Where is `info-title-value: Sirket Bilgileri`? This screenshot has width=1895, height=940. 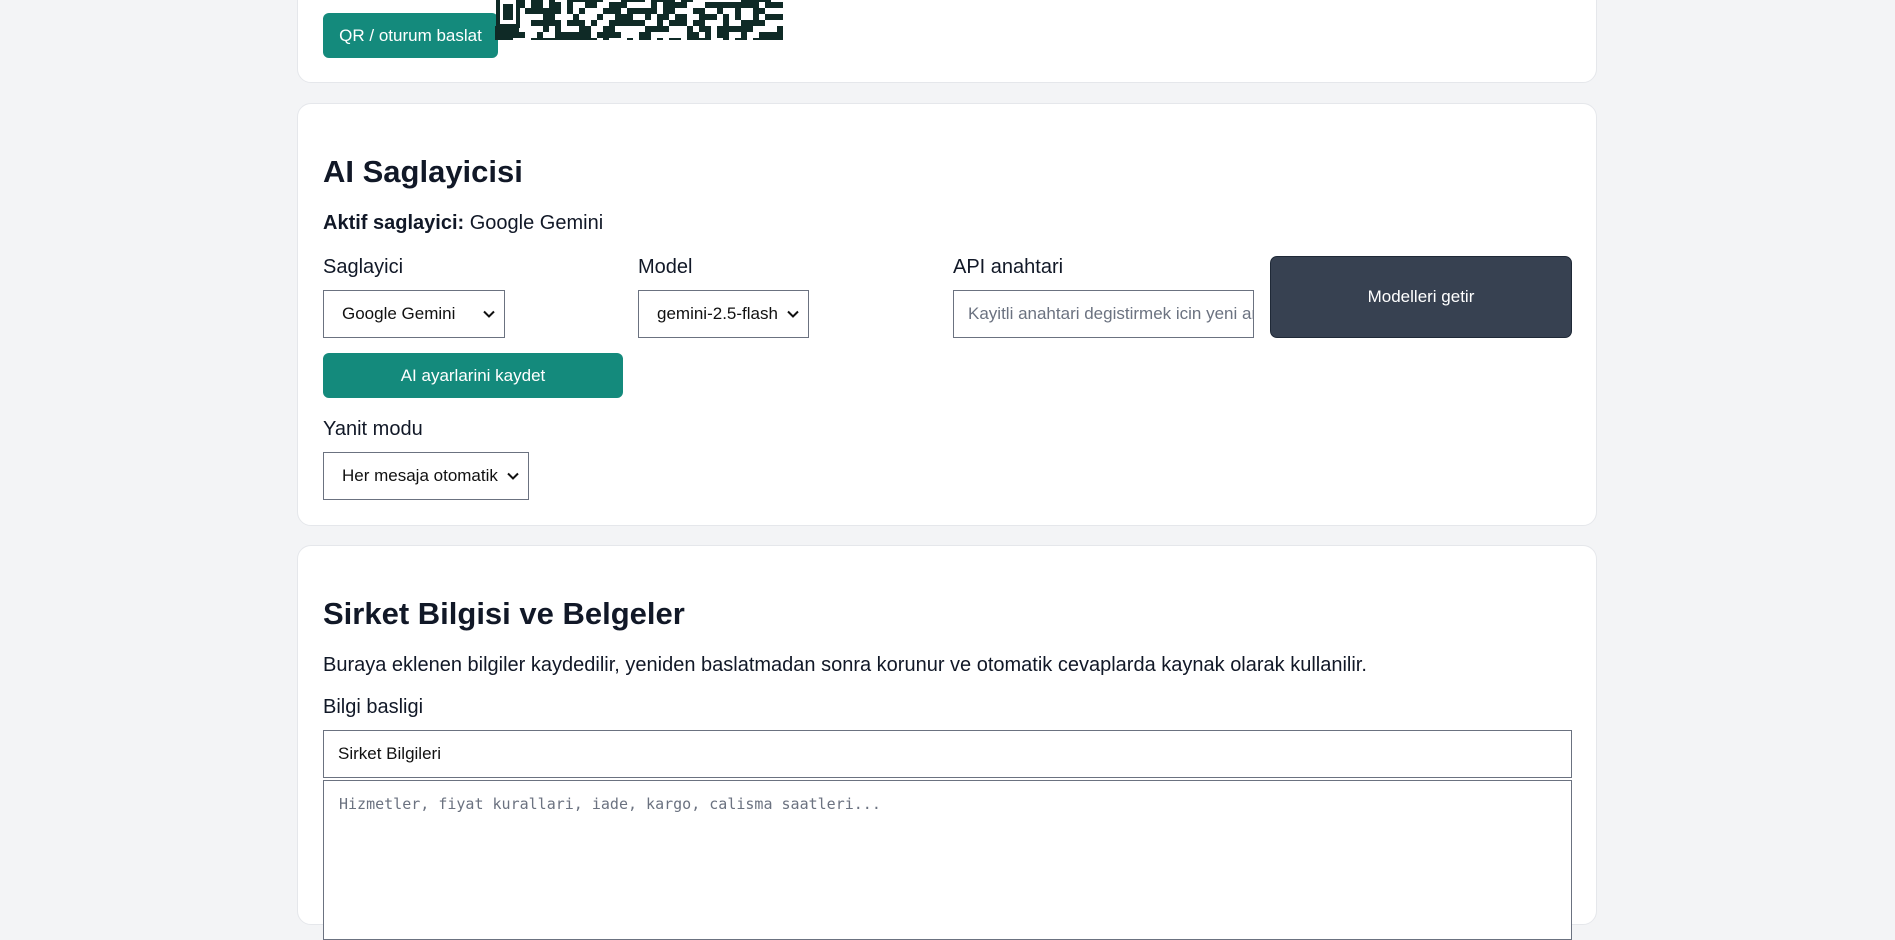 info-title-value: Sirket Bilgileri is located at coordinates (389, 753).